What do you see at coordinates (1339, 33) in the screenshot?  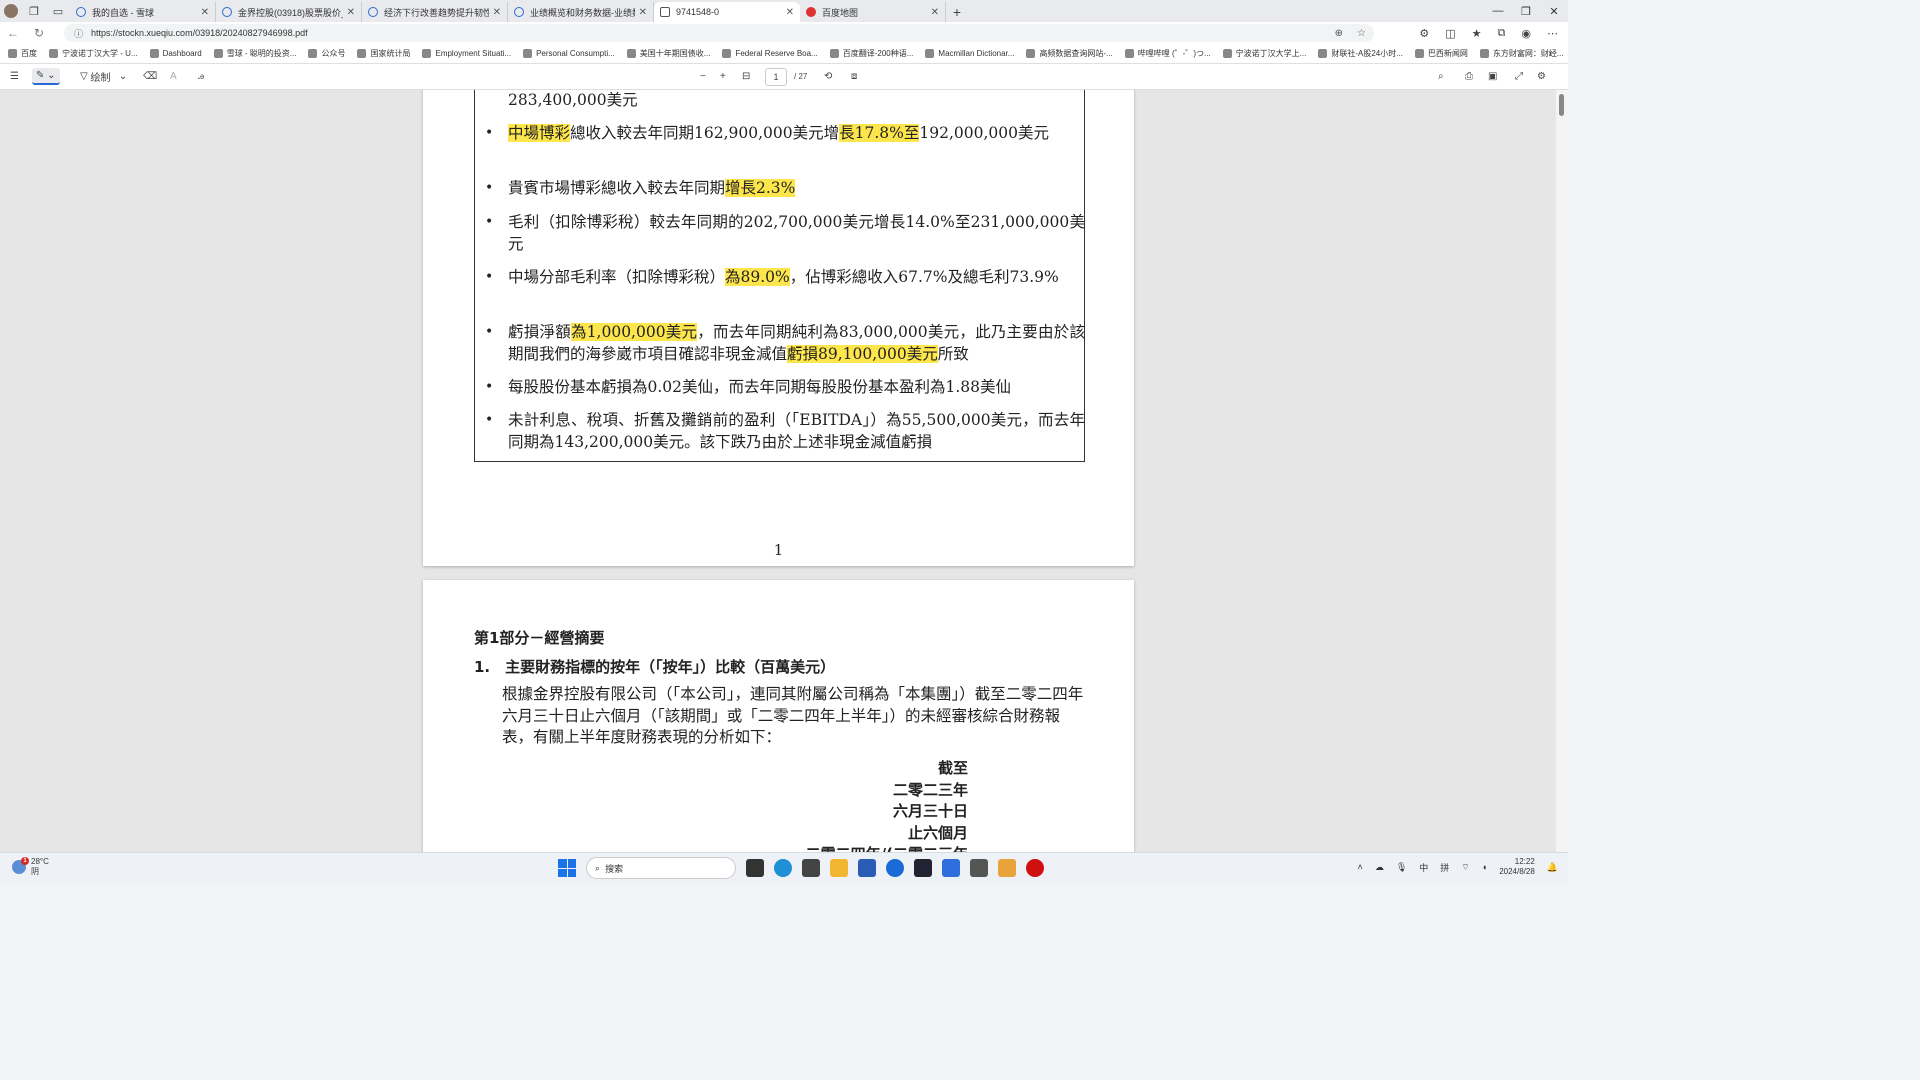 I see `zoom-icon: ⊕` at bounding box center [1339, 33].